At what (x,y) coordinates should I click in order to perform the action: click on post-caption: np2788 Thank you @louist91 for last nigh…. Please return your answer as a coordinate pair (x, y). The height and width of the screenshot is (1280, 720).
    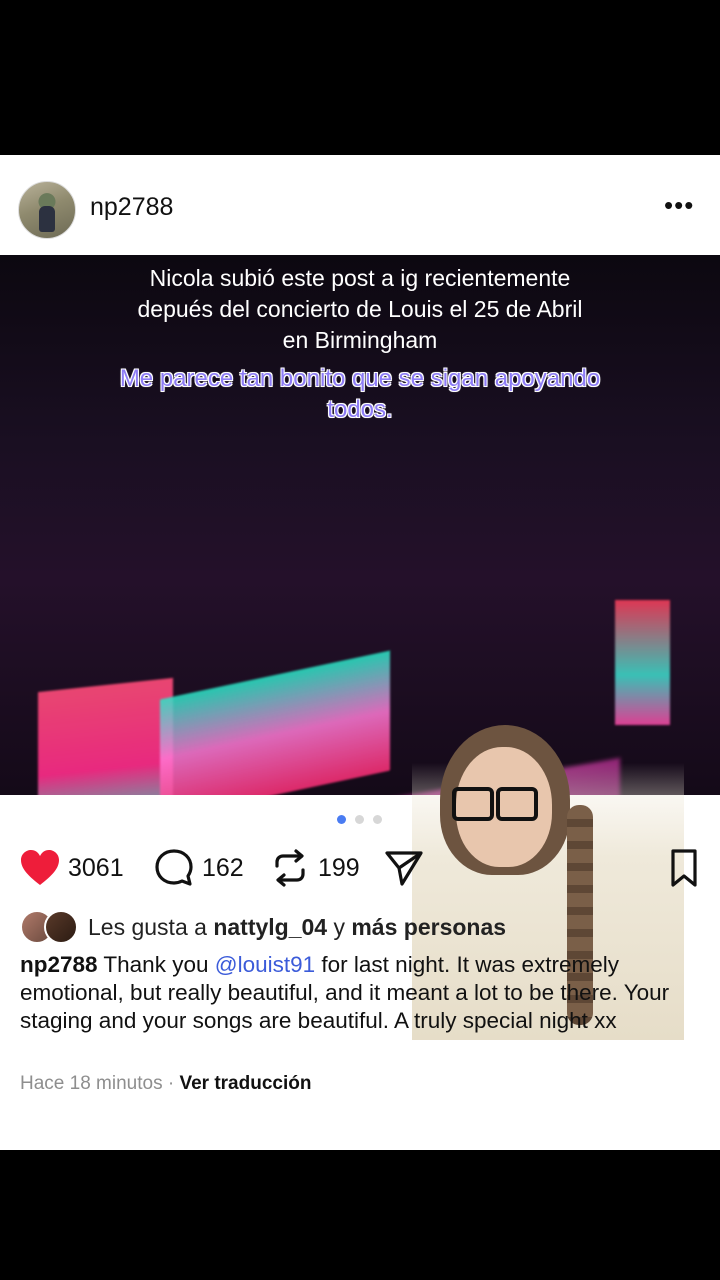
    Looking at the image, I should click on (365, 993).